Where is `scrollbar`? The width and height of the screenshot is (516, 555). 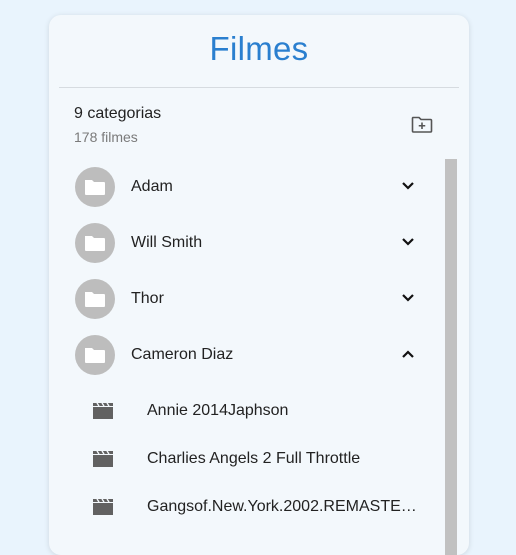
scrollbar is located at coordinates (451, 357).